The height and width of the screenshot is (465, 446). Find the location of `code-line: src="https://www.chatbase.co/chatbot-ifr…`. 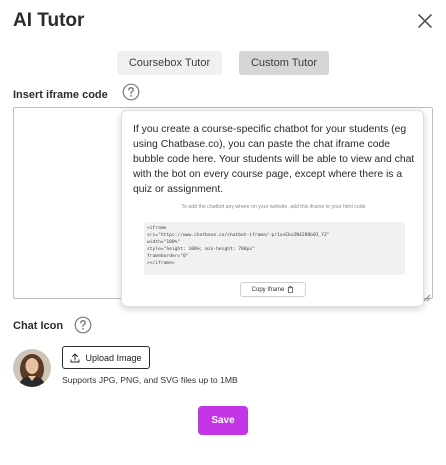

code-line: src="https://www.chatbase.co/chatbot-ifr… is located at coordinates (238, 235).